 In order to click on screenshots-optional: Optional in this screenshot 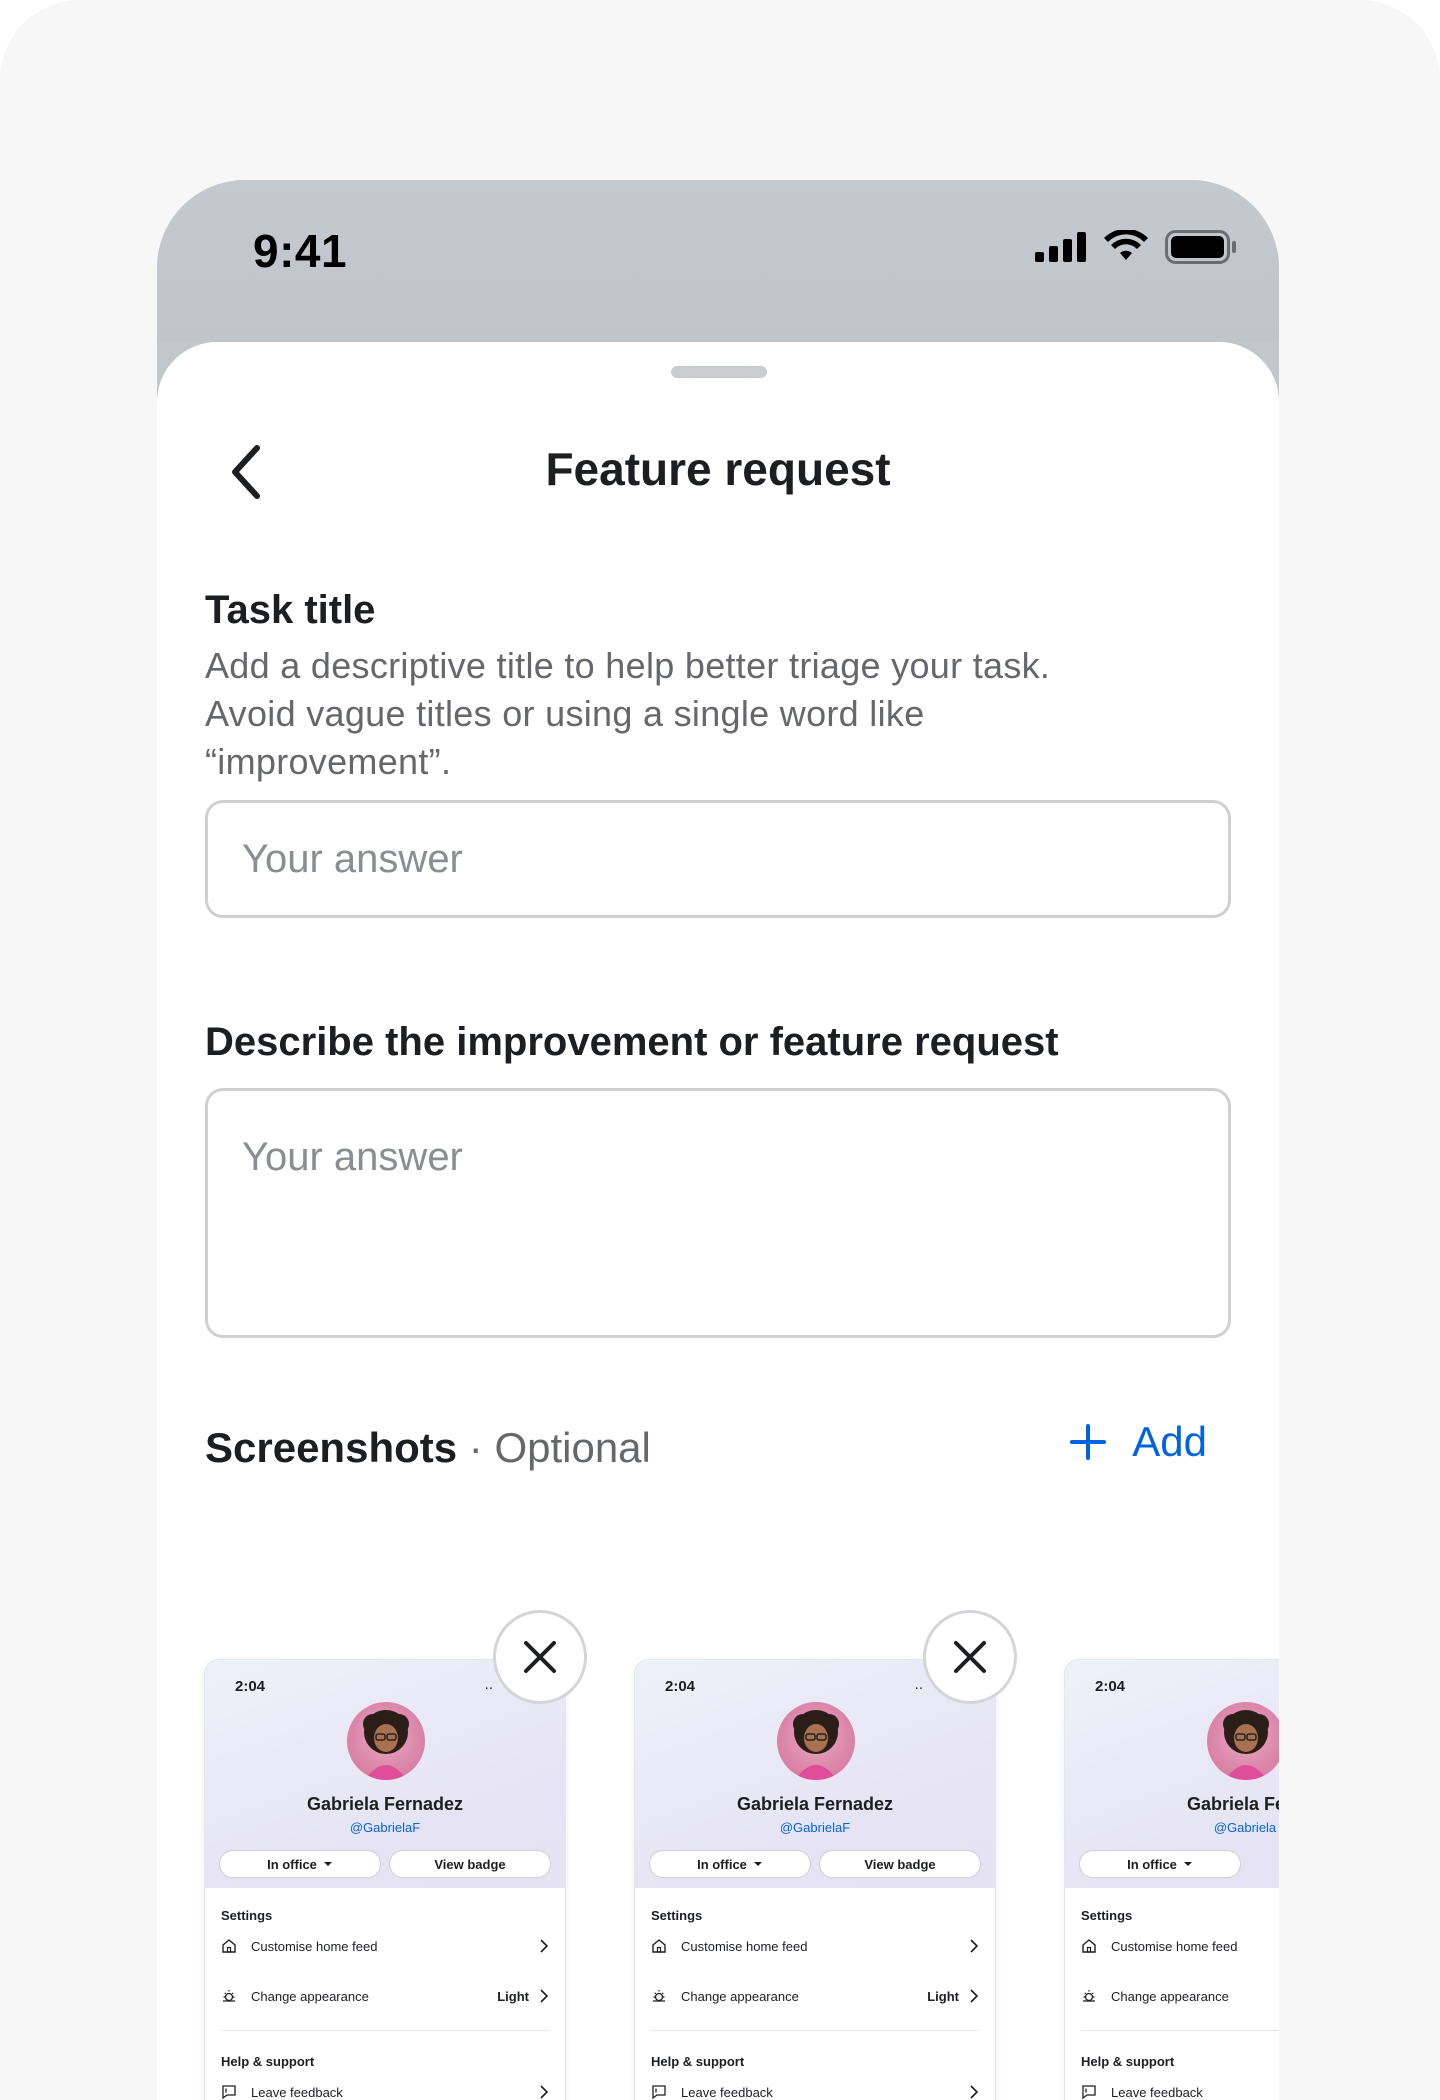, I will do `click(572, 1447)`.